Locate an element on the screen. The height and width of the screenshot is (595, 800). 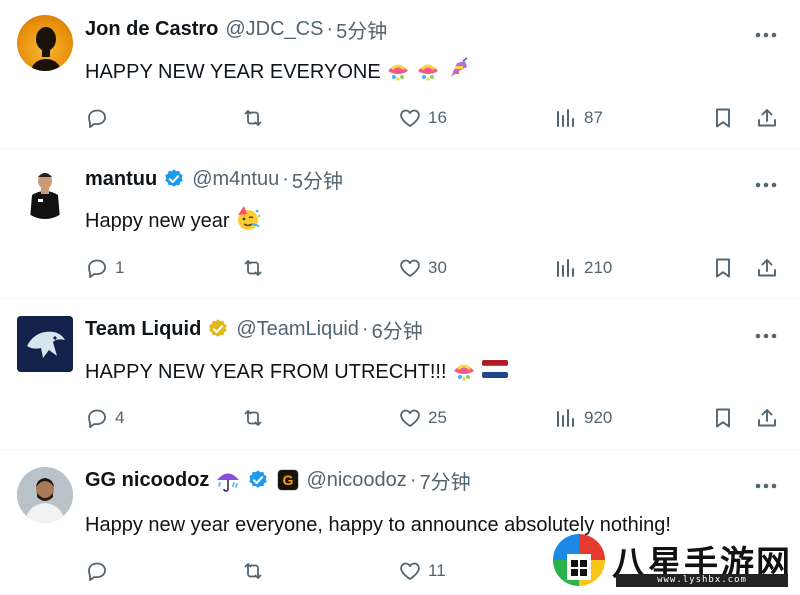
tweet-text-content: Happy new year is located at coordinates (157, 220).